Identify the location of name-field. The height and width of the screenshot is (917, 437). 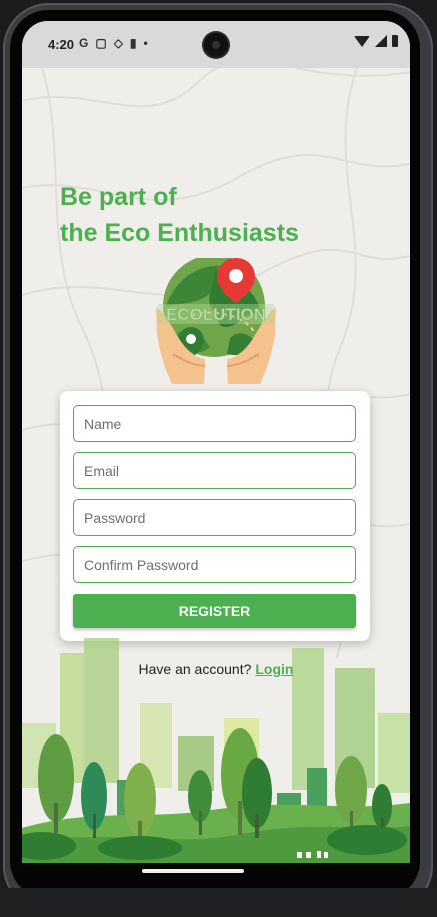
(214, 423).